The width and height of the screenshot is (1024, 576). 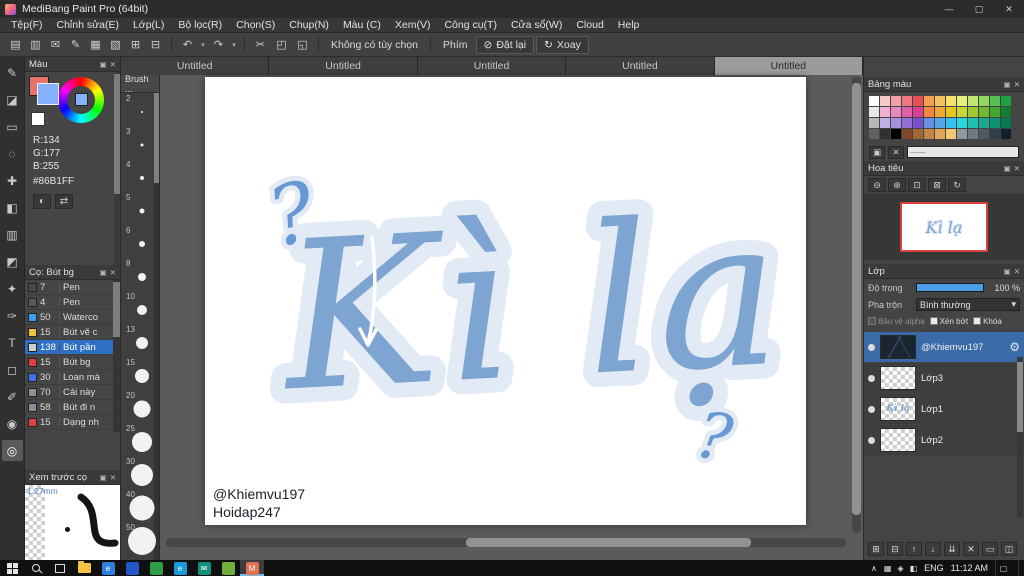 I want to click on menu-item: Lớp(L), so click(x=148, y=25).